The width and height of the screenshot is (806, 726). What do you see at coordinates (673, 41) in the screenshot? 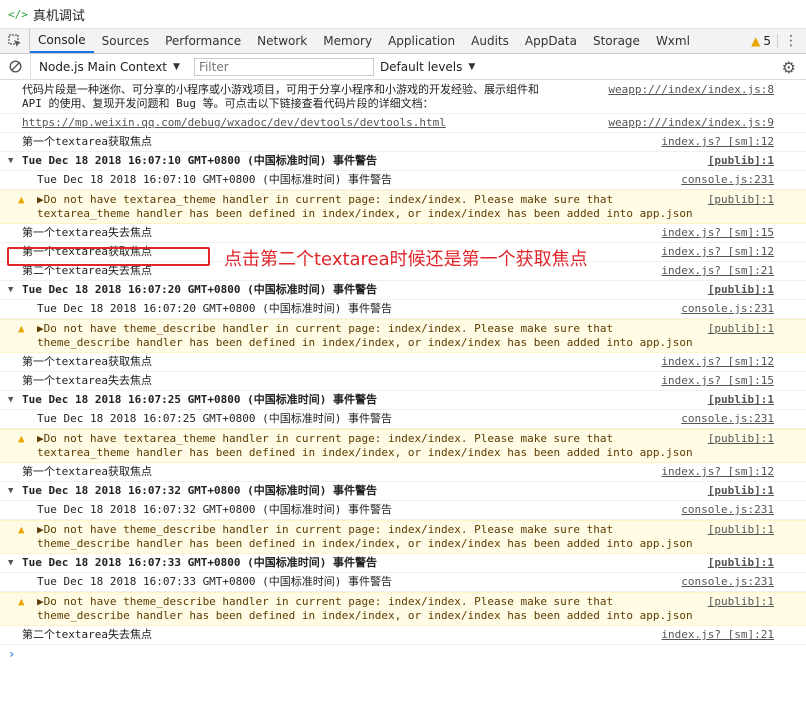
I see `tab-wxml: Wxml` at bounding box center [673, 41].